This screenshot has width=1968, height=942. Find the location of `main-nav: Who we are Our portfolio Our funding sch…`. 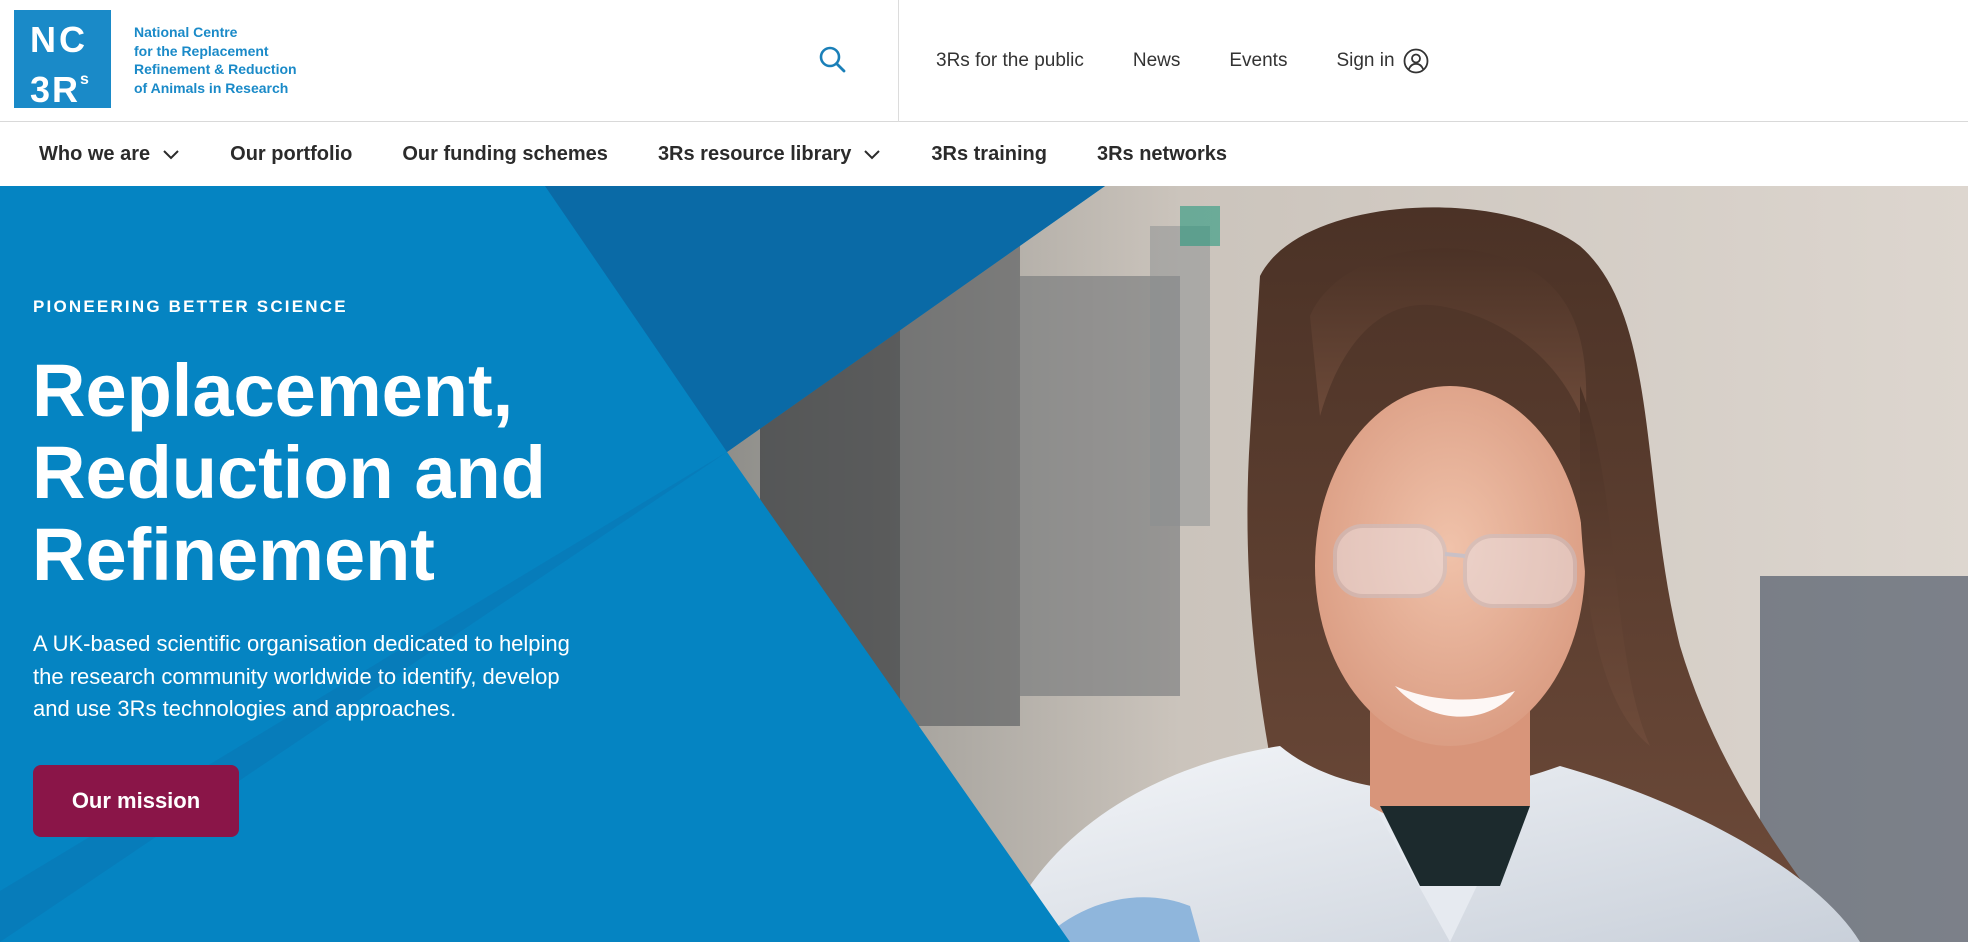

main-nav: Who we are Our portfolio Our funding sch… is located at coordinates (984, 154).